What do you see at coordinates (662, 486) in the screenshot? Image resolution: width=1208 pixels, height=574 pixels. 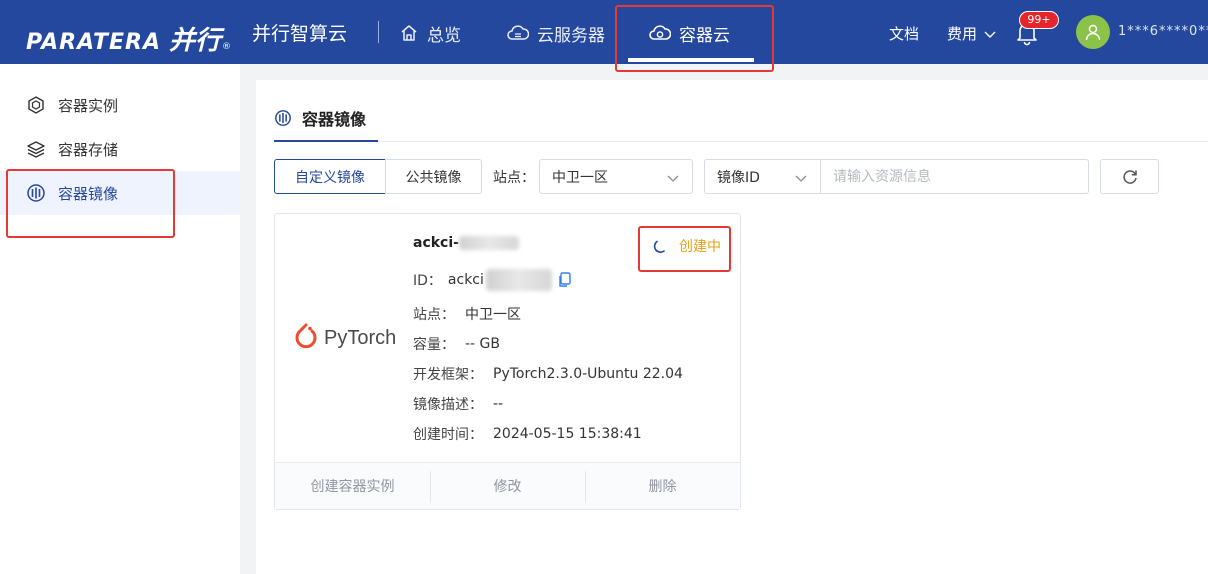 I see `delete-button: 删除` at bounding box center [662, 486].